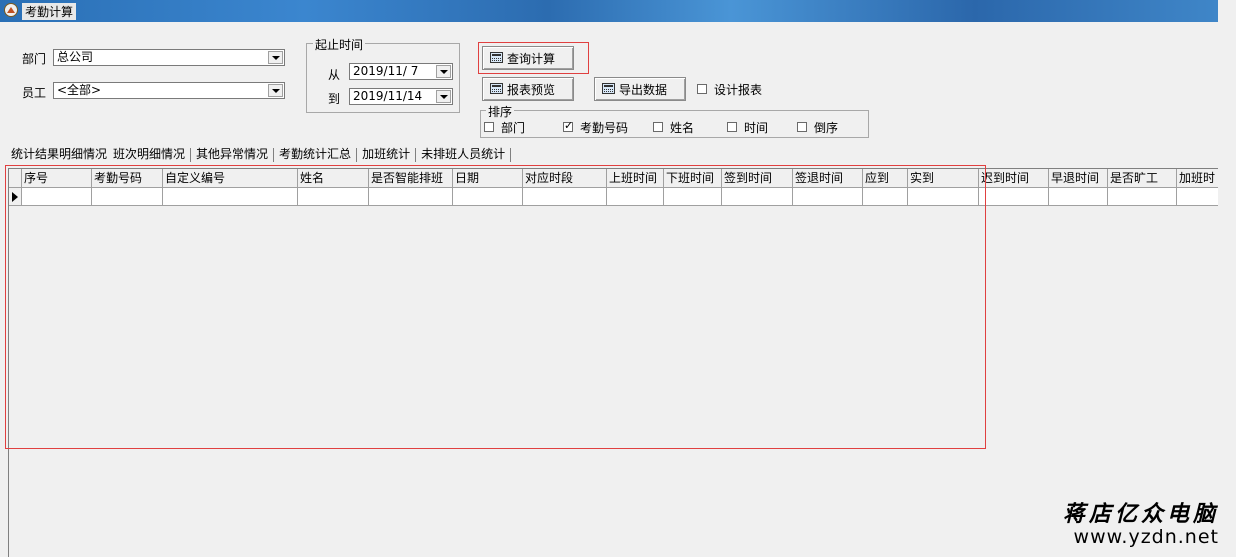 This screenshot has height=557, width=1236. I want to click on tab-attendance-summary: 考勤统计汇总, so click(315, 153).